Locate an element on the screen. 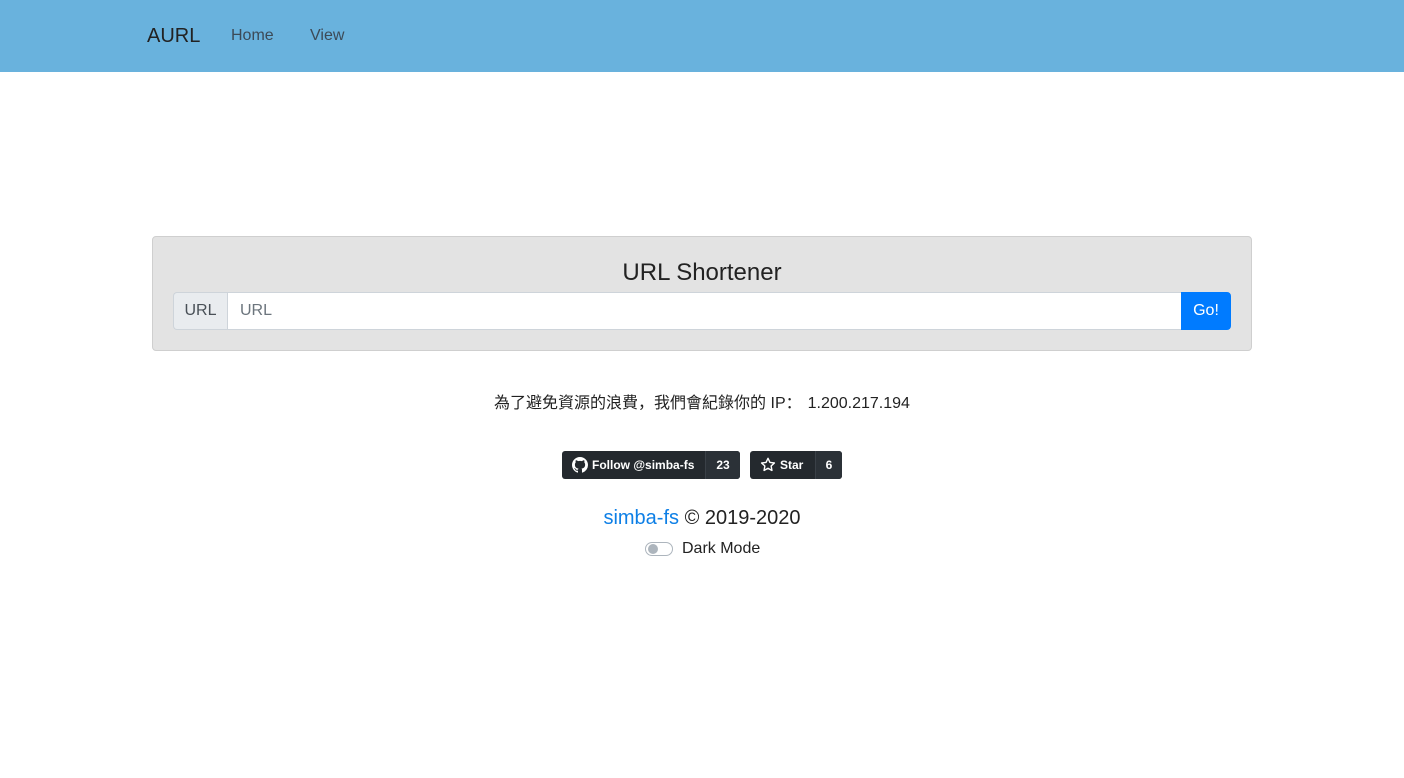 Image resolution: width=1404 pixels, height=778 pixels. github-star-main: Star is located at coordinates (782, 465).